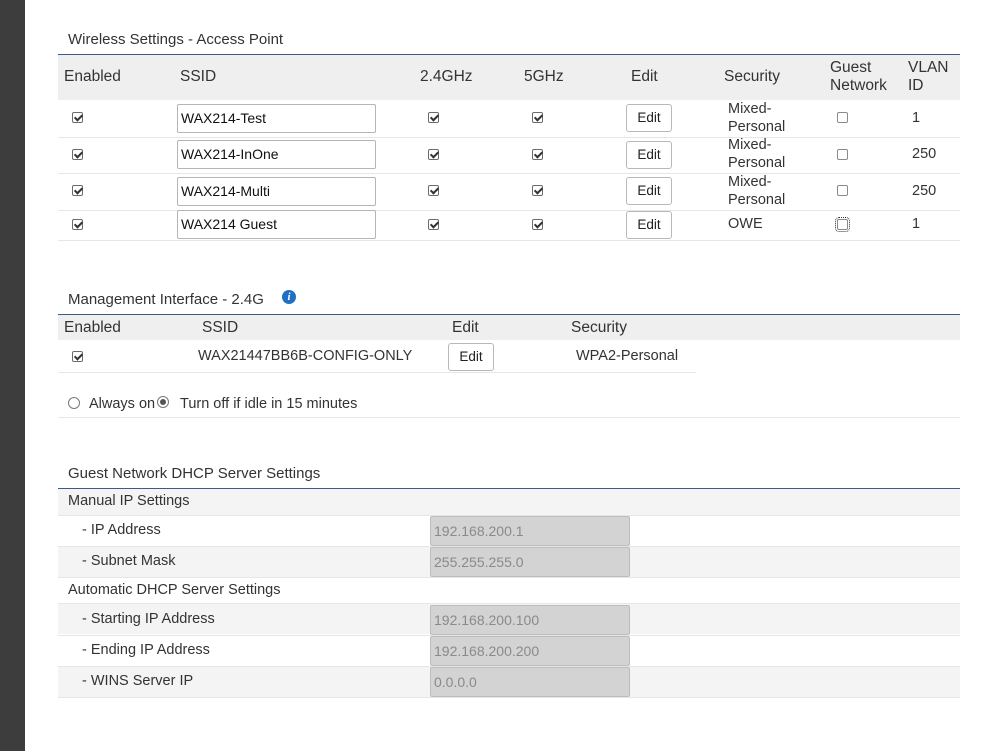 The image size is (985, 751). I want to click on row2-vlan-id: 250, so click(924, 154).